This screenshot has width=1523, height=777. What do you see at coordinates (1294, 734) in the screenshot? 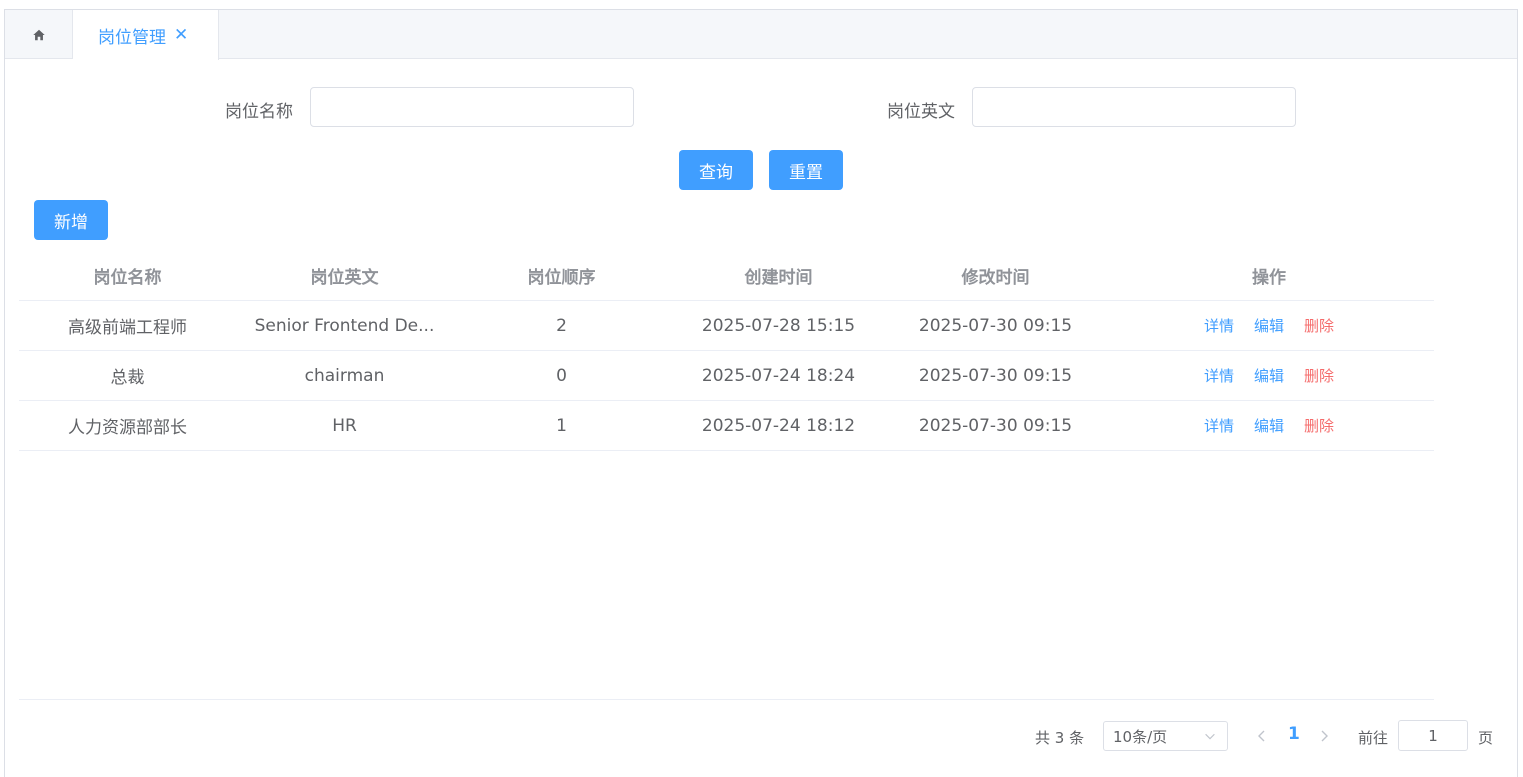
I see `page-number-1: 1` at bounding box center [1294, 734].